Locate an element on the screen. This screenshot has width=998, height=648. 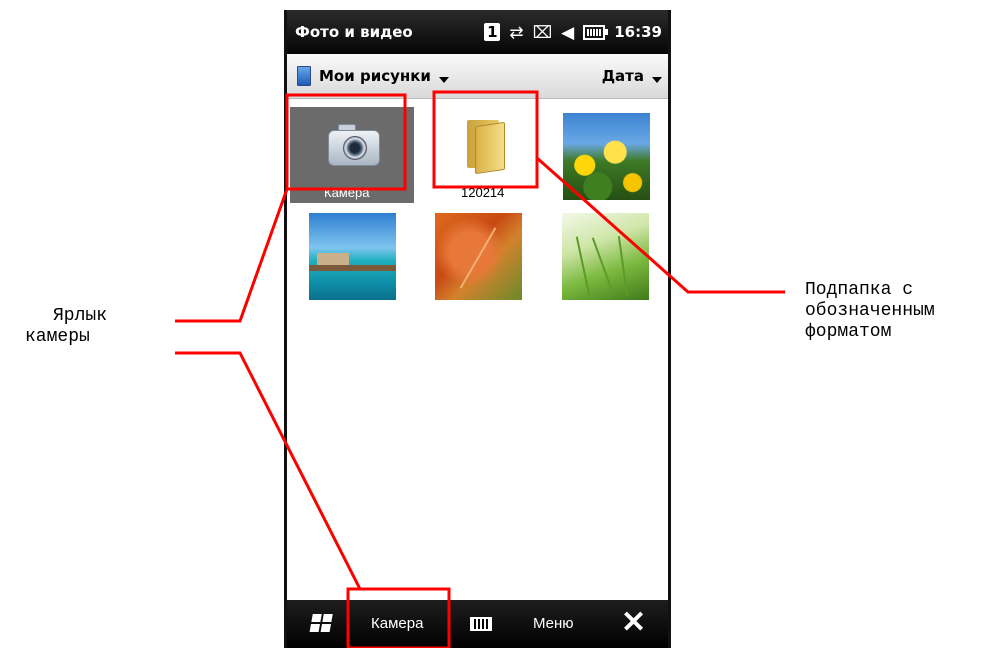
subfolder-annotation: Подпапка с обозначенным форматом is located at coordinates (870, 311).